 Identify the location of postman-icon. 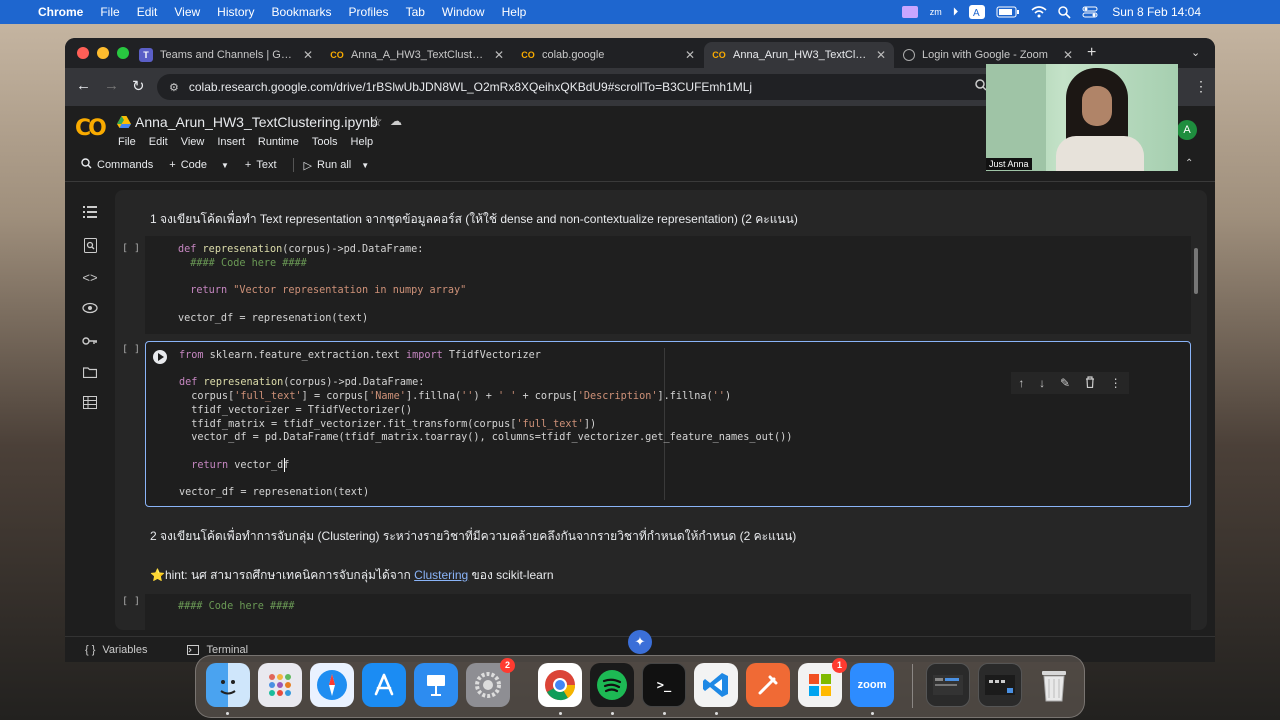
(768, 685).